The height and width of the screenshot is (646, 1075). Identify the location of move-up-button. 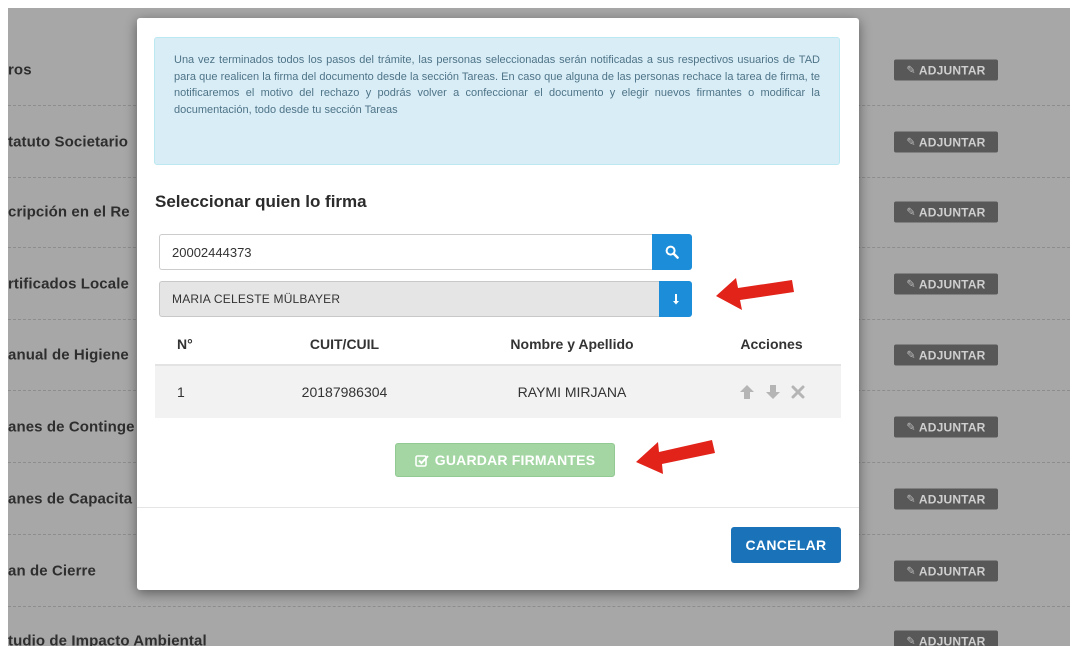
(747, 392).